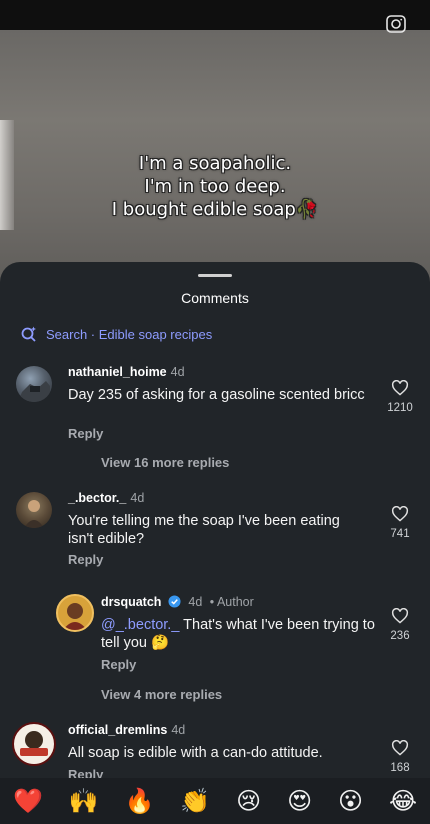 The image size is (430, 824). I want to click on like-count: 1210, so click(400, 408).